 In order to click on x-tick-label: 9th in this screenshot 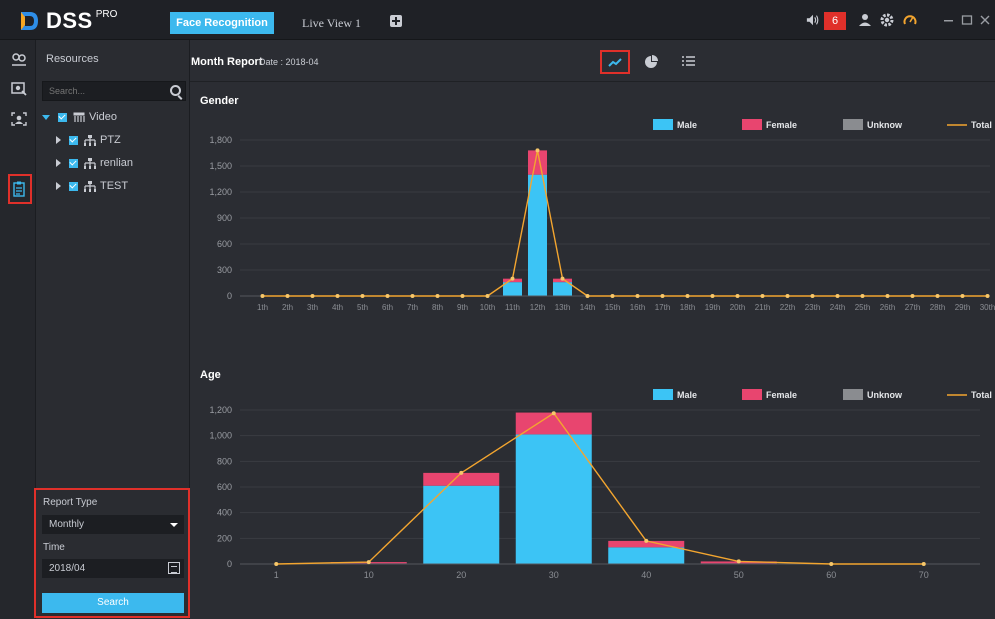, I will do `click(462, 307)`.